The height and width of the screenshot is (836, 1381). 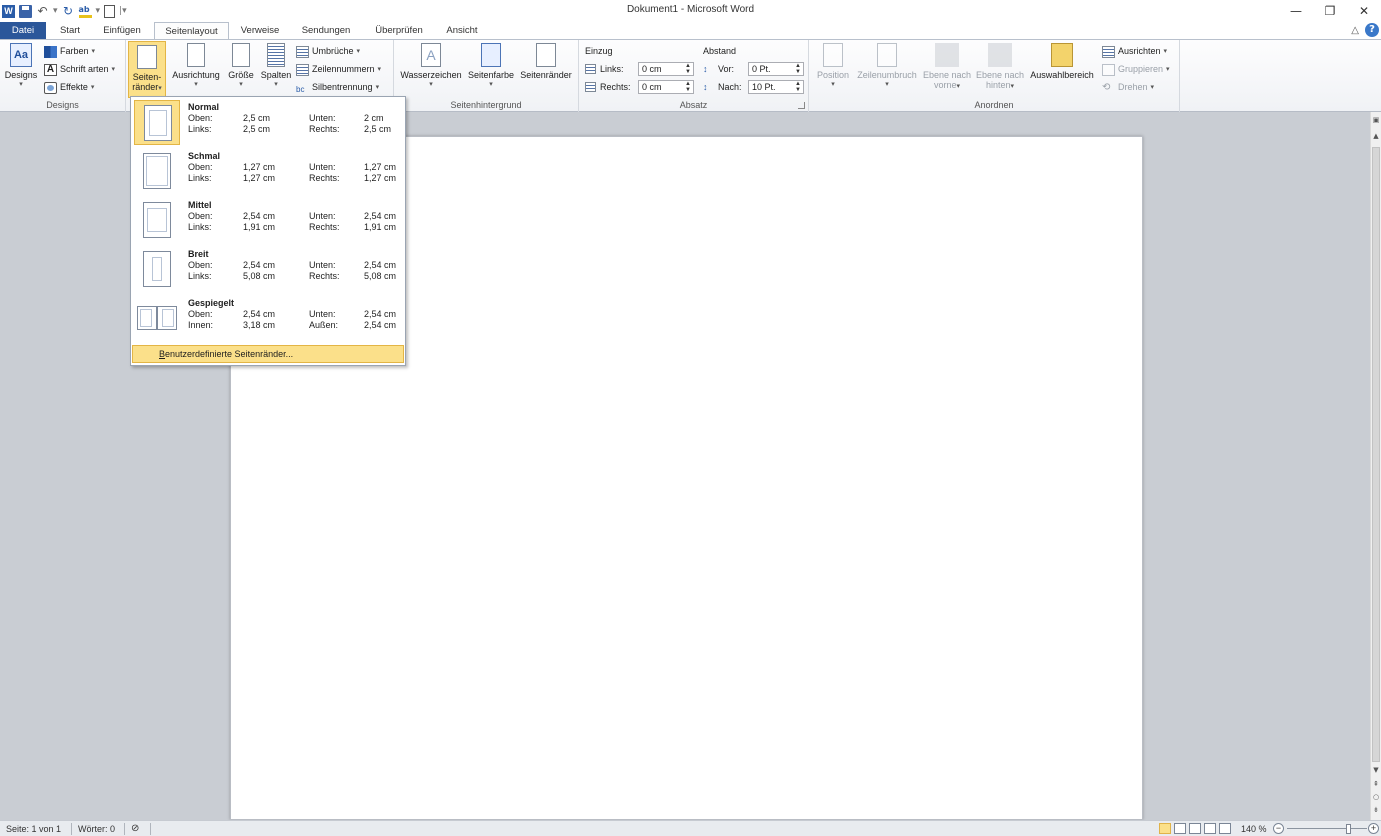 What do you see at coordinates (887, 66) in the screenshot?
I see `text-wrap-button: Zeilenumbruch ▾` at bounding box center [887, 66].